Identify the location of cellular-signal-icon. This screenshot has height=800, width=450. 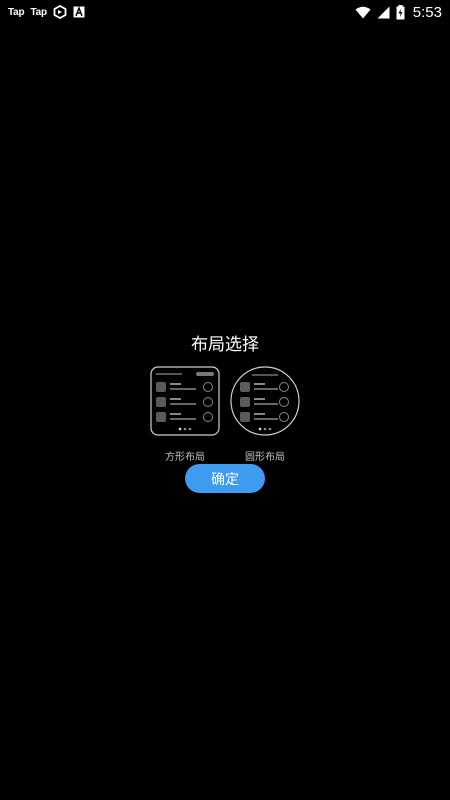
(383, 12).